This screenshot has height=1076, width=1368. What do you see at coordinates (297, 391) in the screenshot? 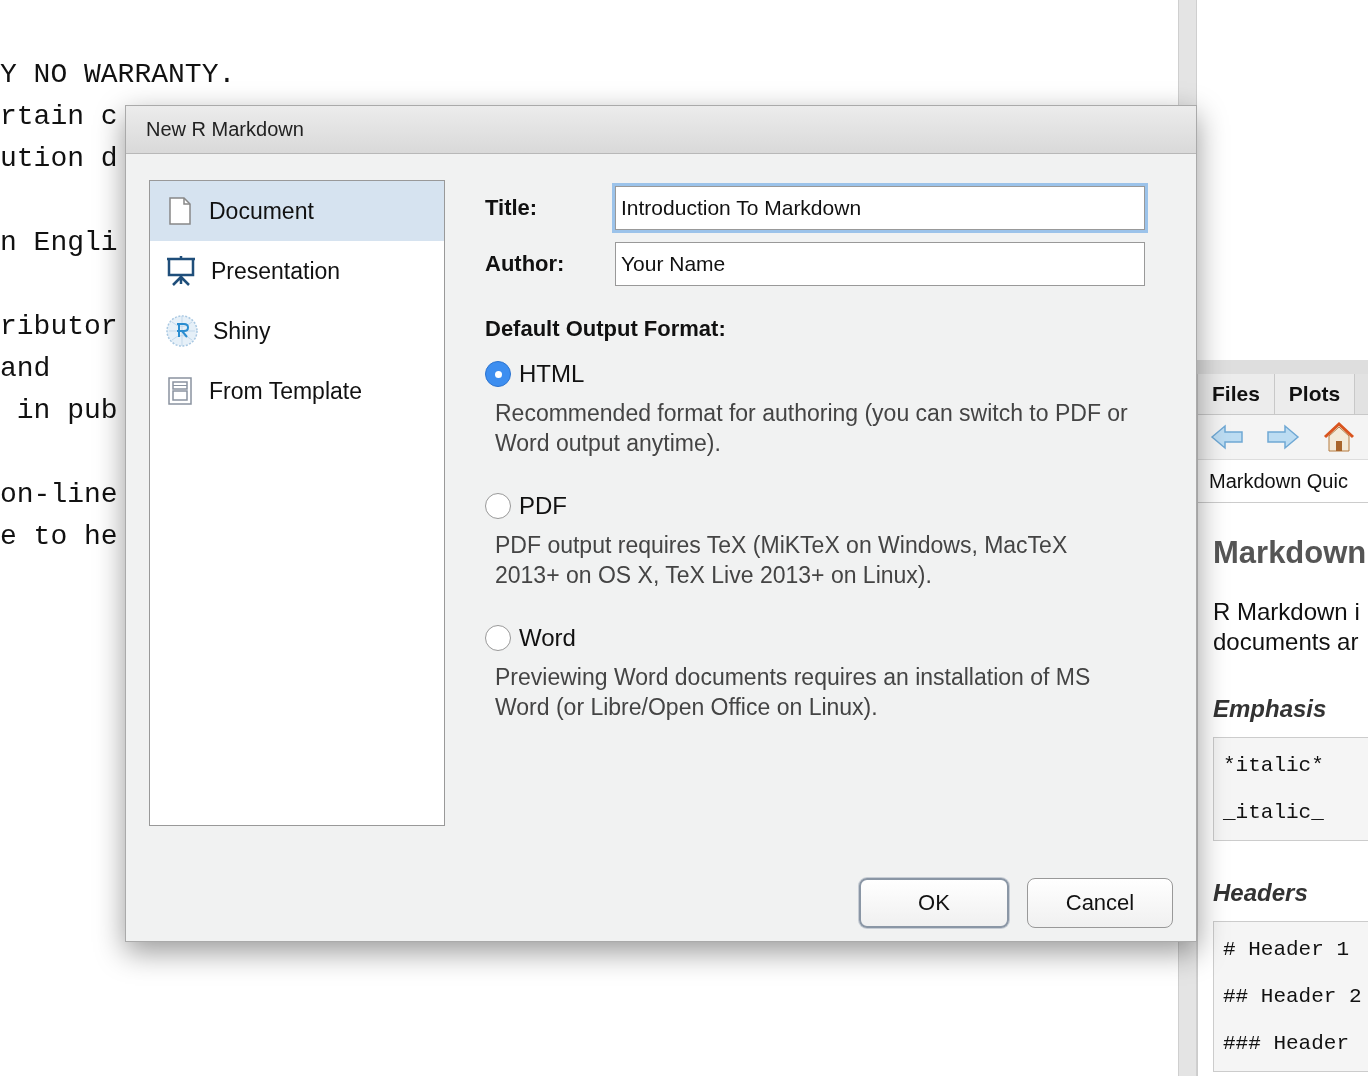
I see `type-item: From Template` at bounding box center [297, 391].